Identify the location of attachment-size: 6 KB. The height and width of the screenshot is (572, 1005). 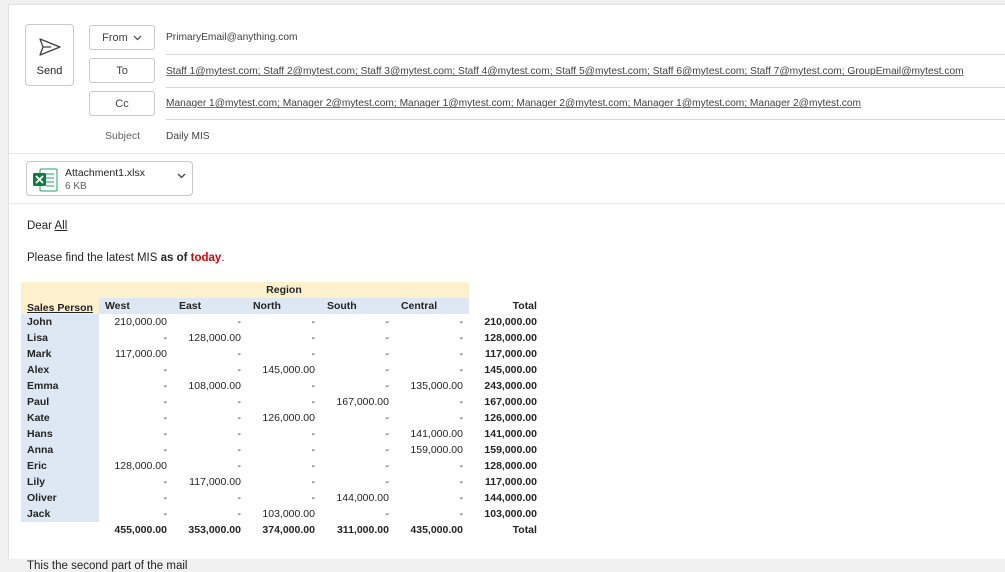
(76, 186).